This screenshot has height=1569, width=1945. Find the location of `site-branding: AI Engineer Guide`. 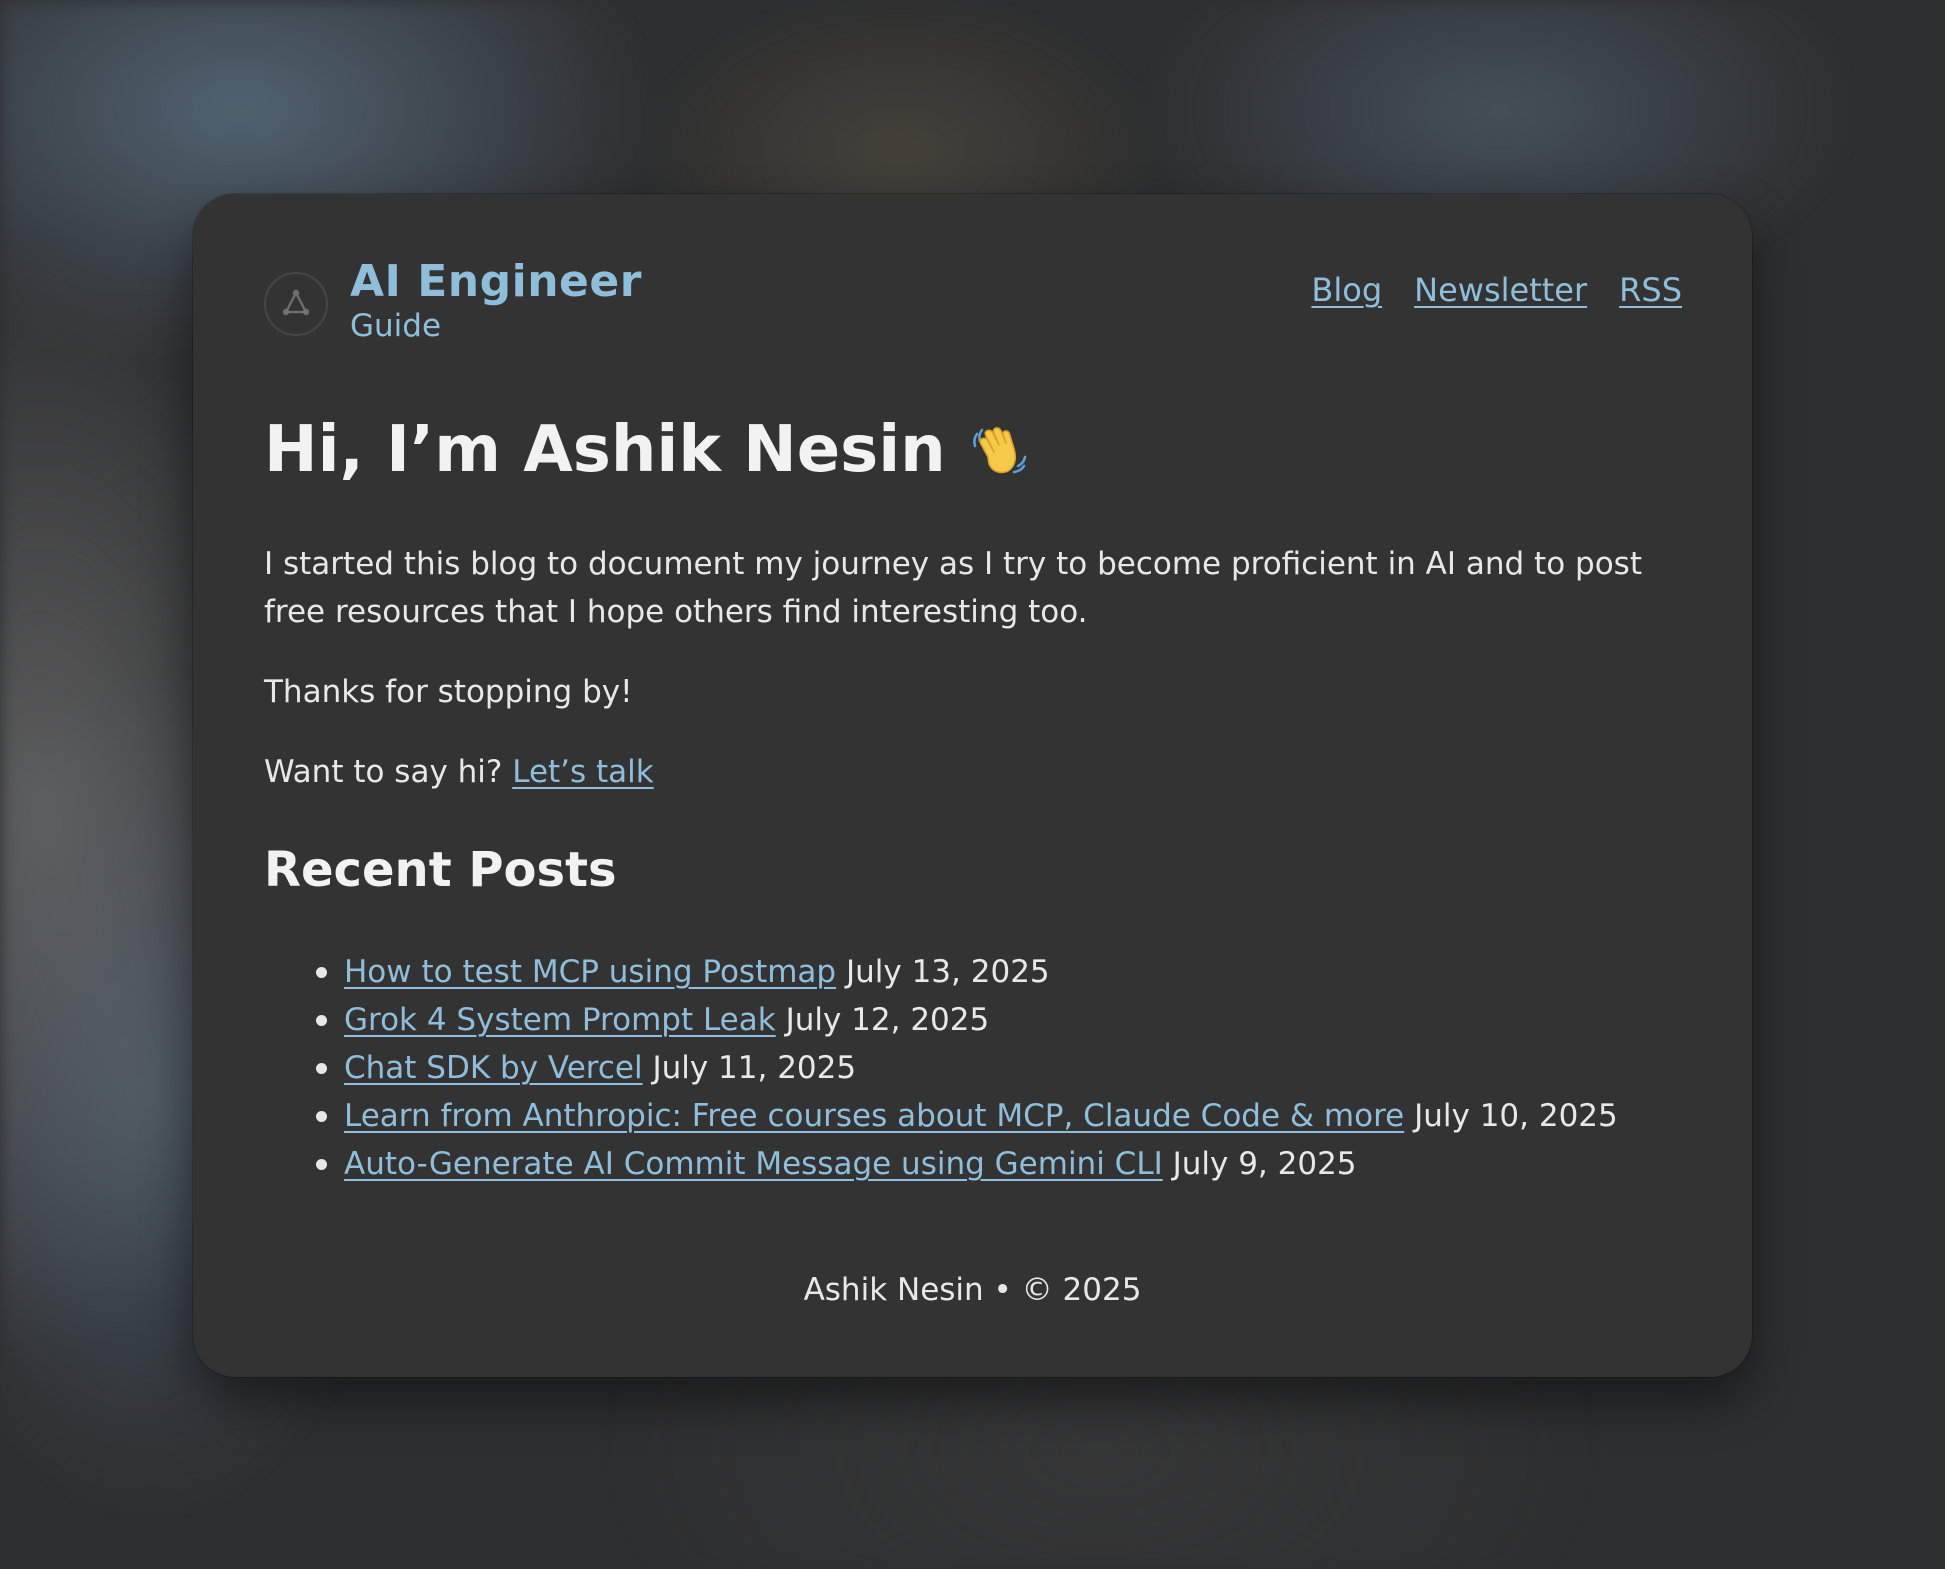

site-branding: AI Engineer Guide is located at coordinates (496, 300).